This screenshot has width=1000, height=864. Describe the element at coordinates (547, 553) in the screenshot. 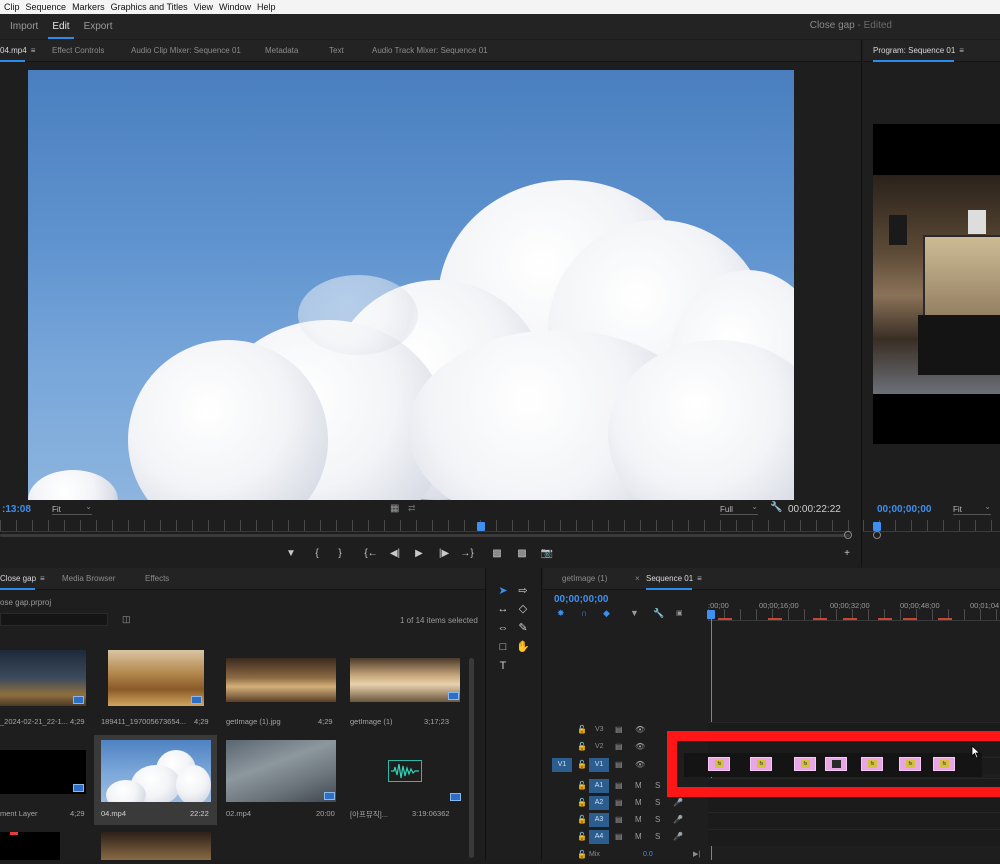

I see `export-frame-icon: 📷` at that location.